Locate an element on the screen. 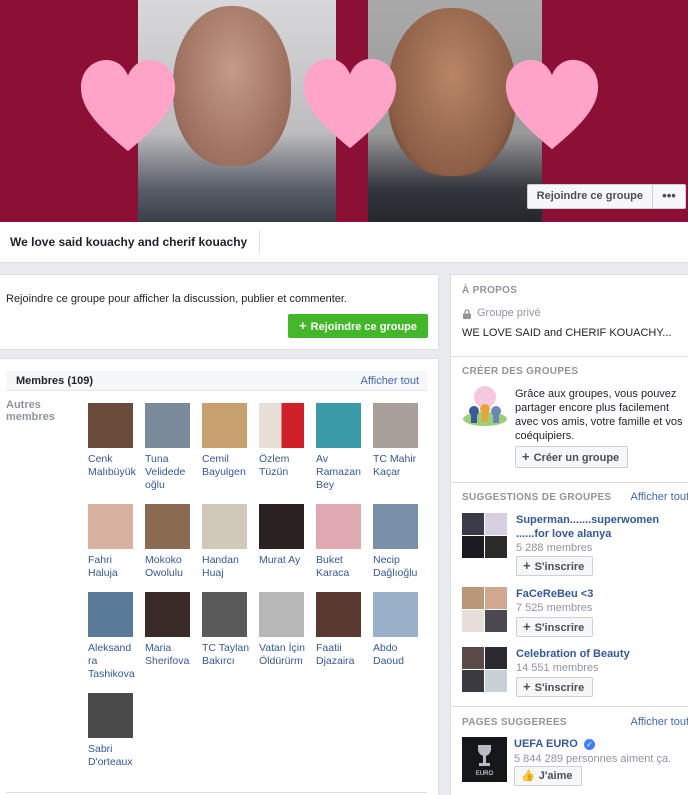 This screenshot has width=688, height=795. join-group-button: Rejoindre ce groupe is located at coordinates (590, 196).